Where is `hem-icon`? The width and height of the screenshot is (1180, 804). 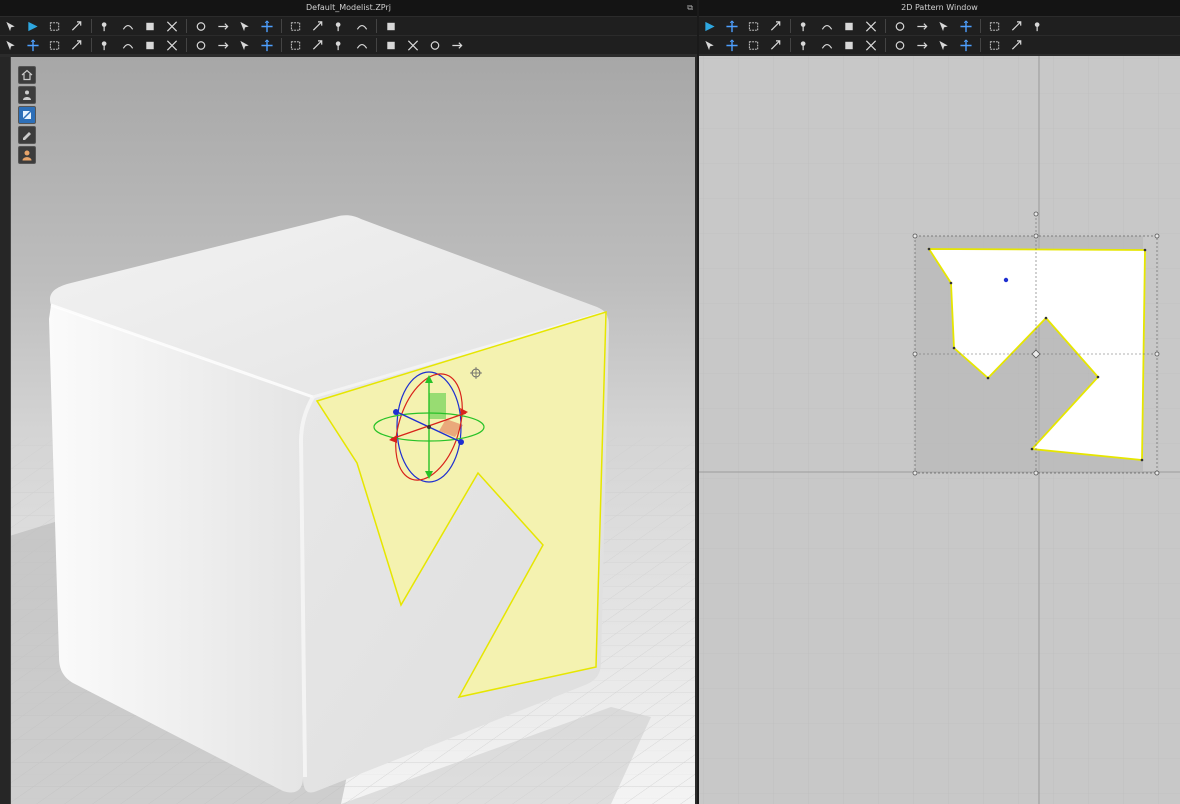
hem-icon is located at coordinates (1039, 26).